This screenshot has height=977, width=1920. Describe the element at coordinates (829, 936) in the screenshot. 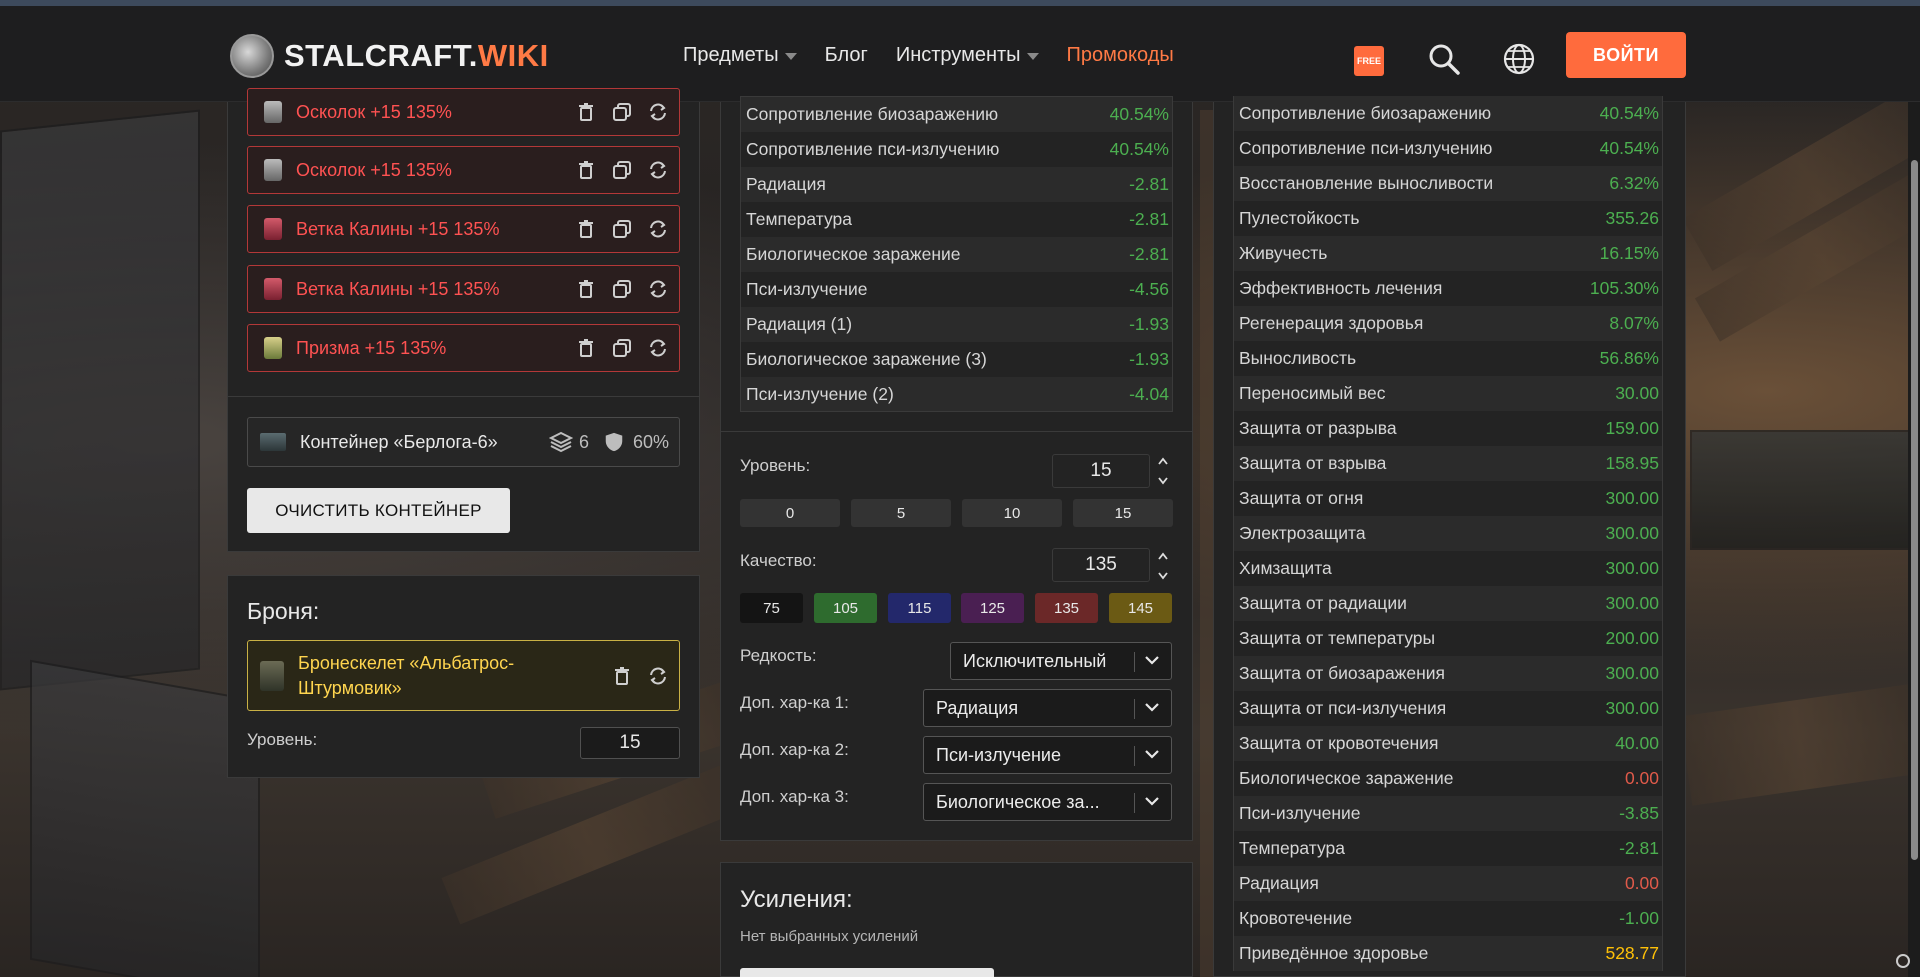

I see `boosts-empty-text: Нет выбранных усилений` at that location.